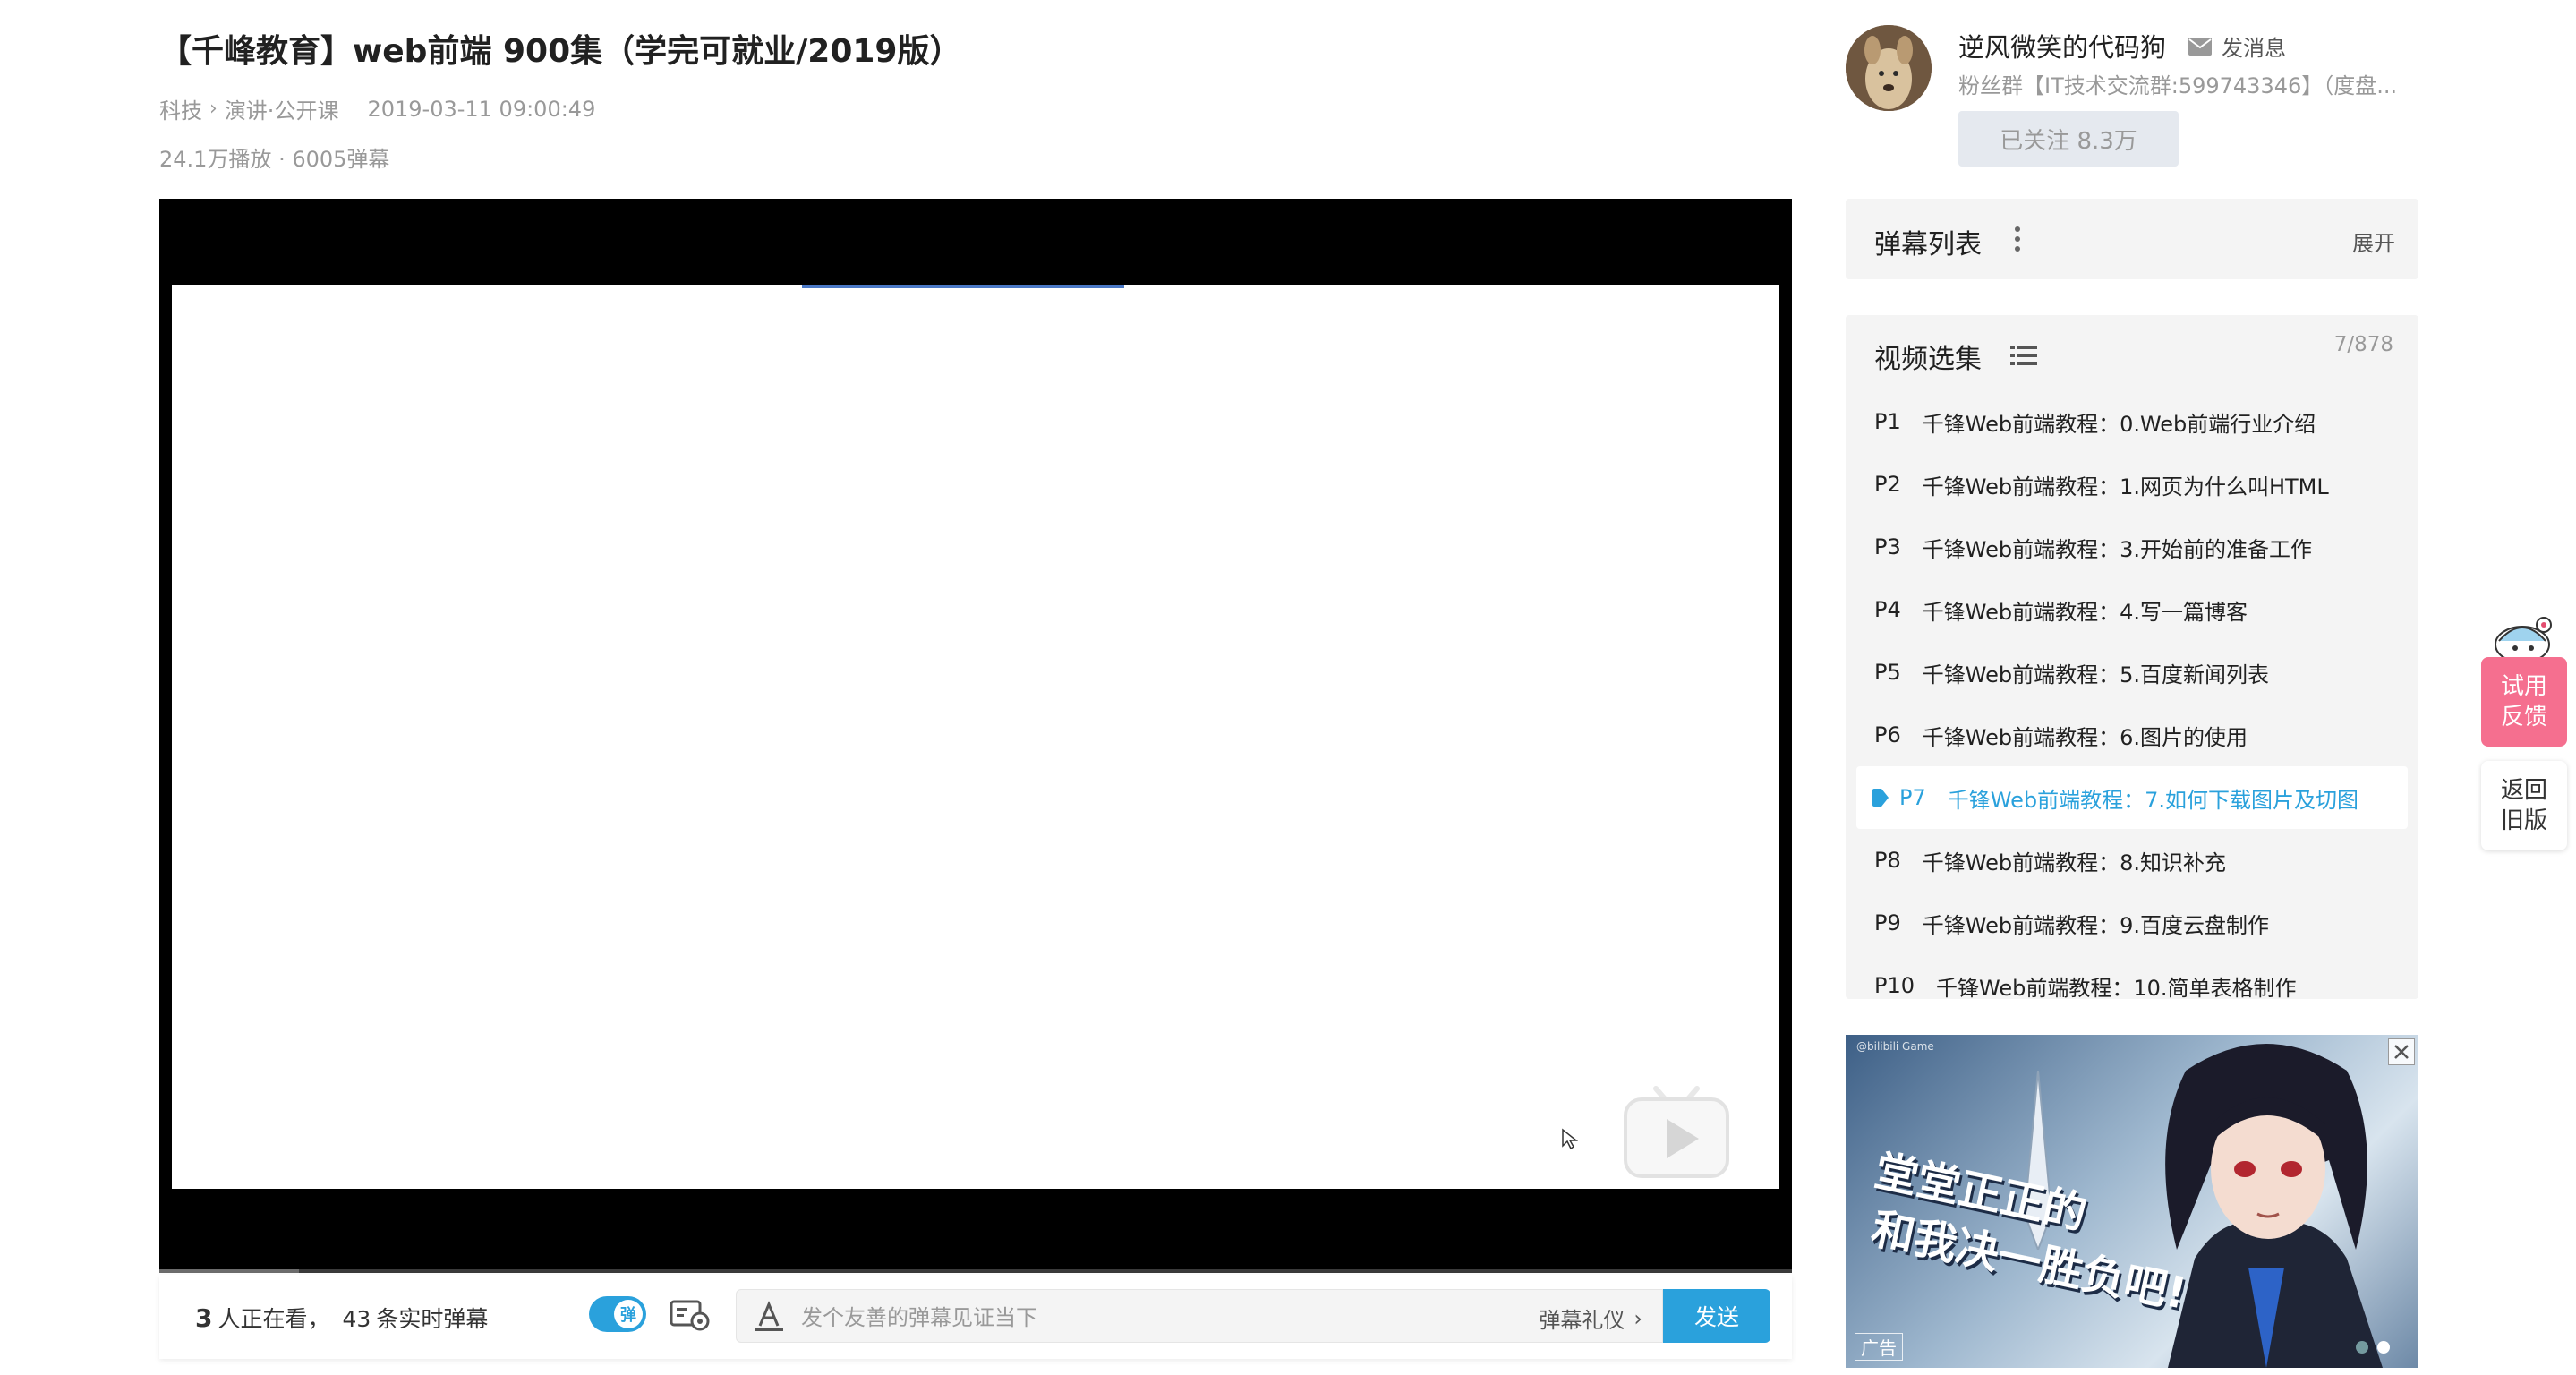 The height and width of the screenshot is (1375, 2576). Describe the element at coordinates (963, 286) in the screenshot. I see `screen-top-accent` at that location.